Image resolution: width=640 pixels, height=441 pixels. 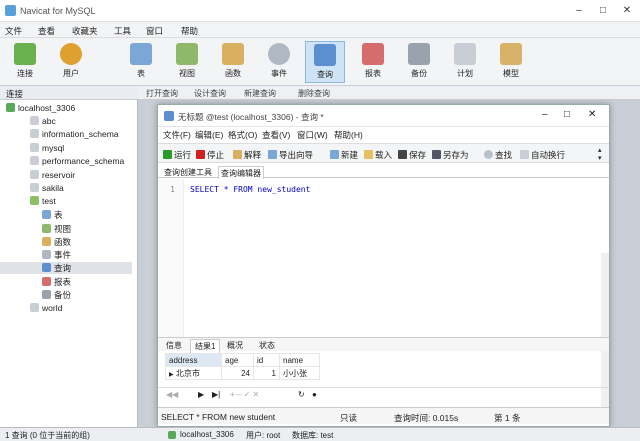 I want to click on toolbar-model-button: 模型, so click(x=511, y=62).